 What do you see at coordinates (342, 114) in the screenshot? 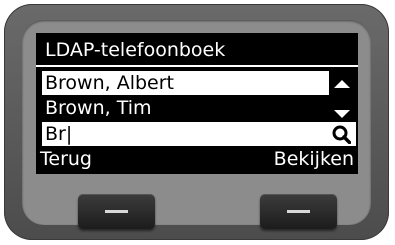
I see `scroll-down-icon` at bounding box center [342, 114].